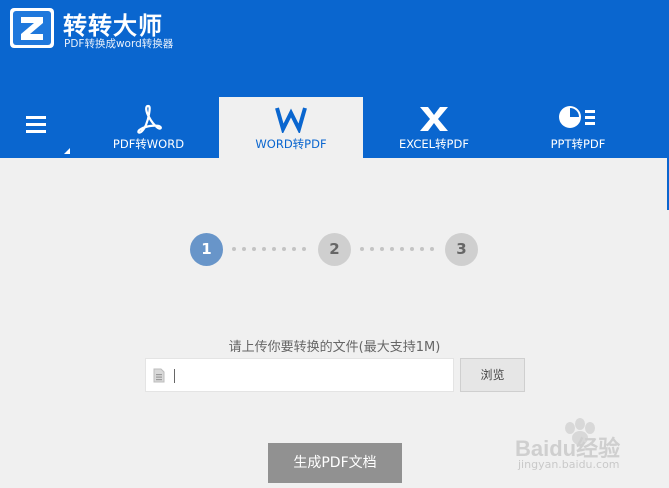 The image size is (669, 488). What do you see at coordinates (206, 249) in the screenshot?
I see `step-1-indicator: 1` at bounding box center [206, 249].